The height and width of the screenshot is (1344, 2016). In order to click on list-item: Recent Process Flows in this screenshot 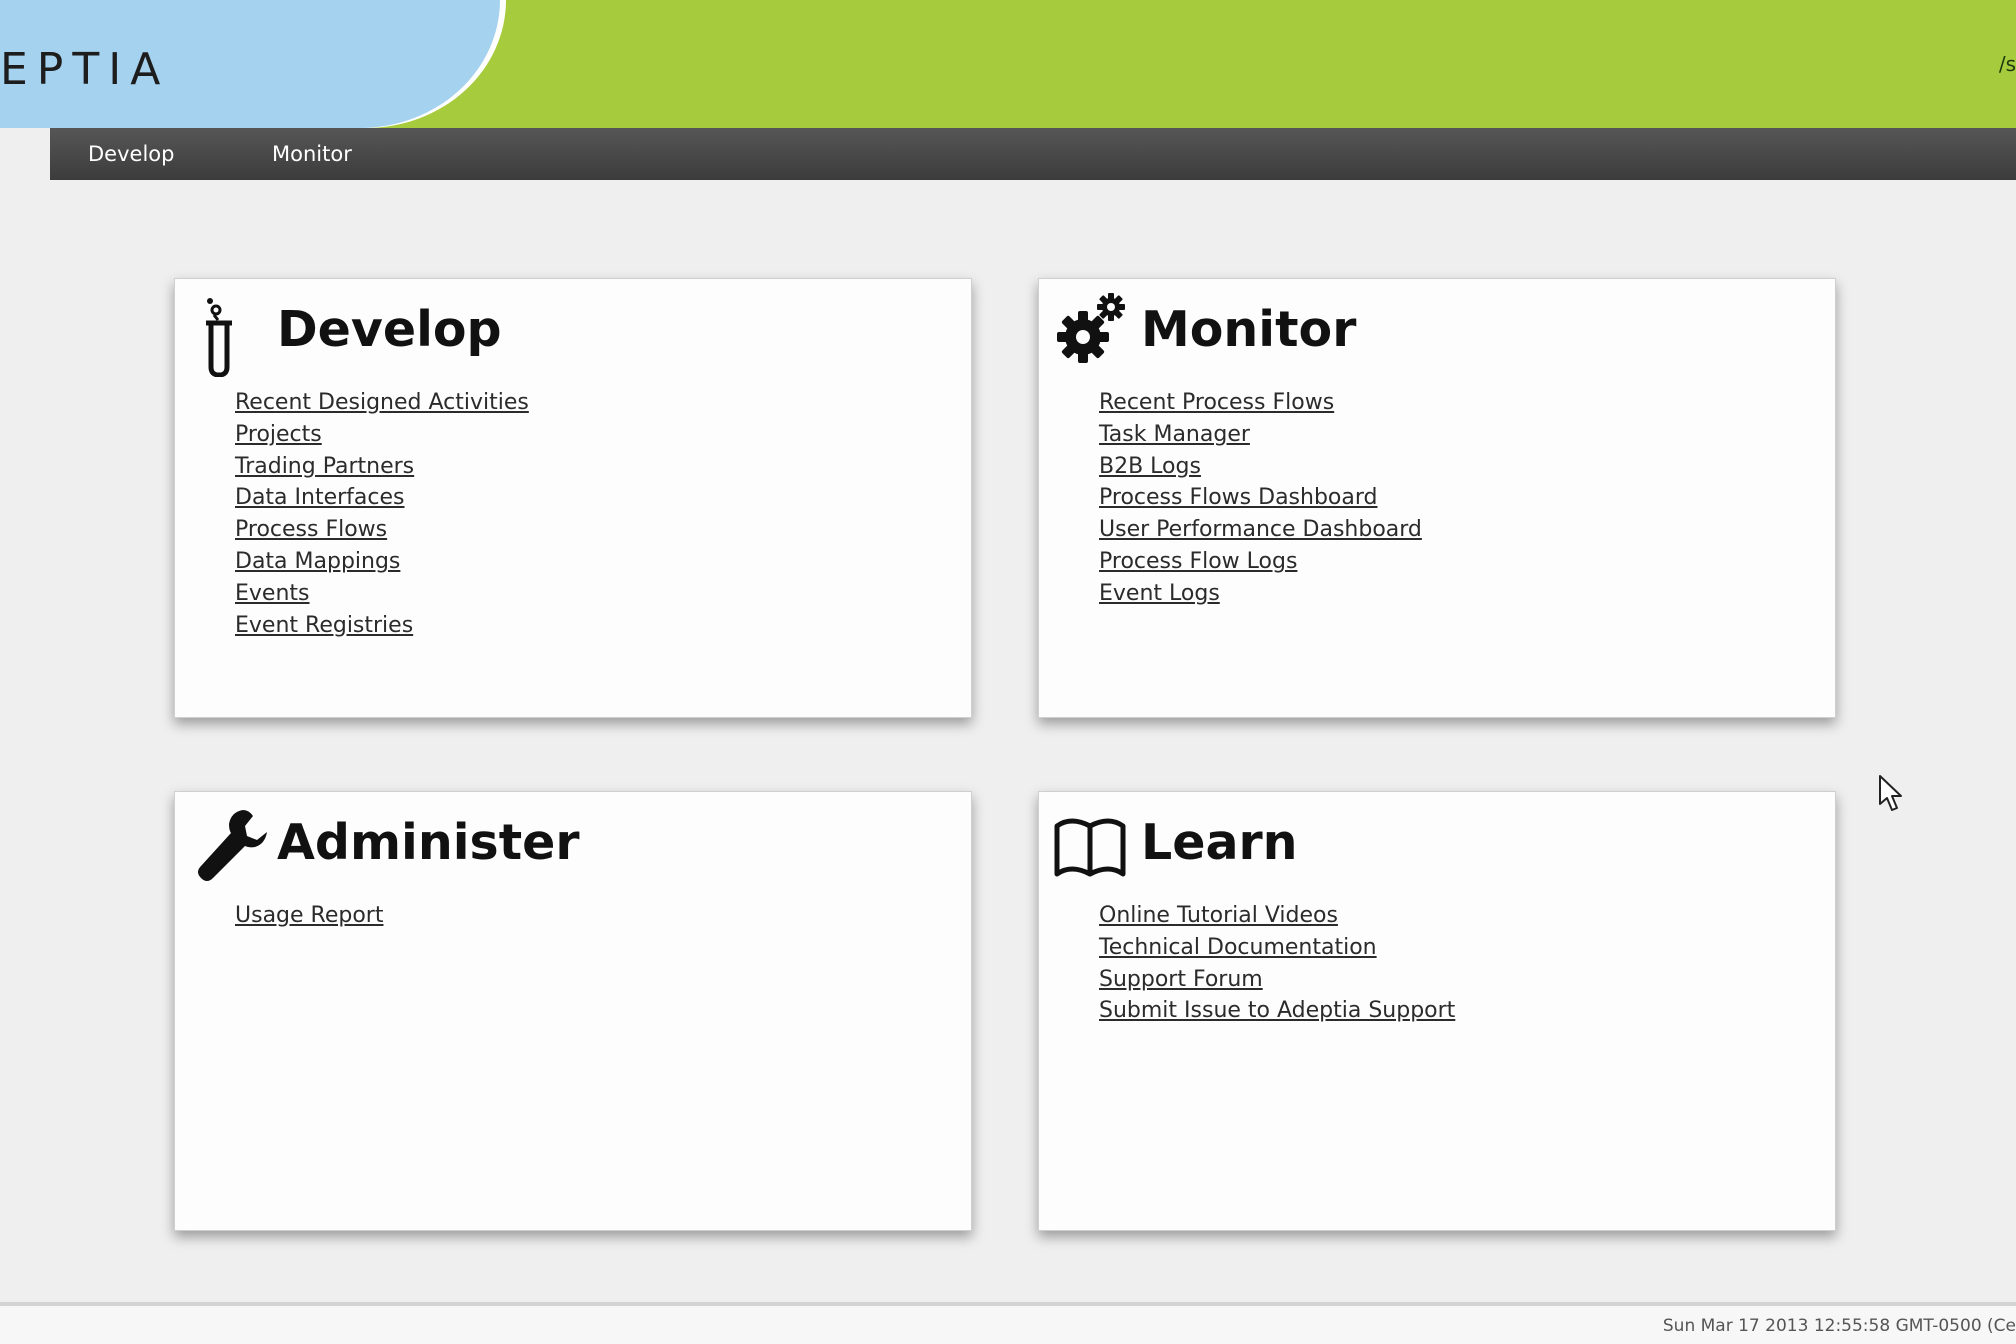, I will do `click(1260, 403)`.